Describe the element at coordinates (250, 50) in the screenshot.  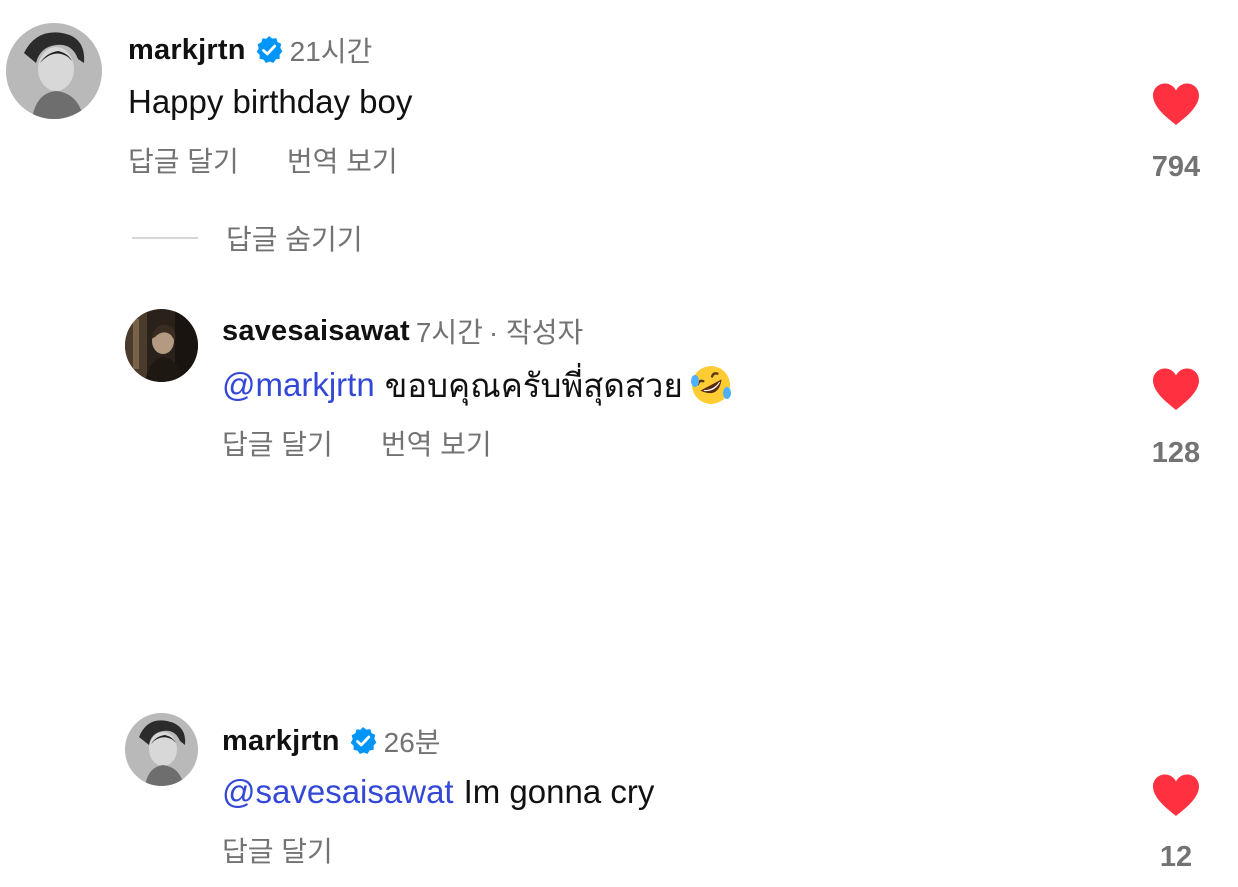
I see `comment-header: markjrtn 21시간` at that location.